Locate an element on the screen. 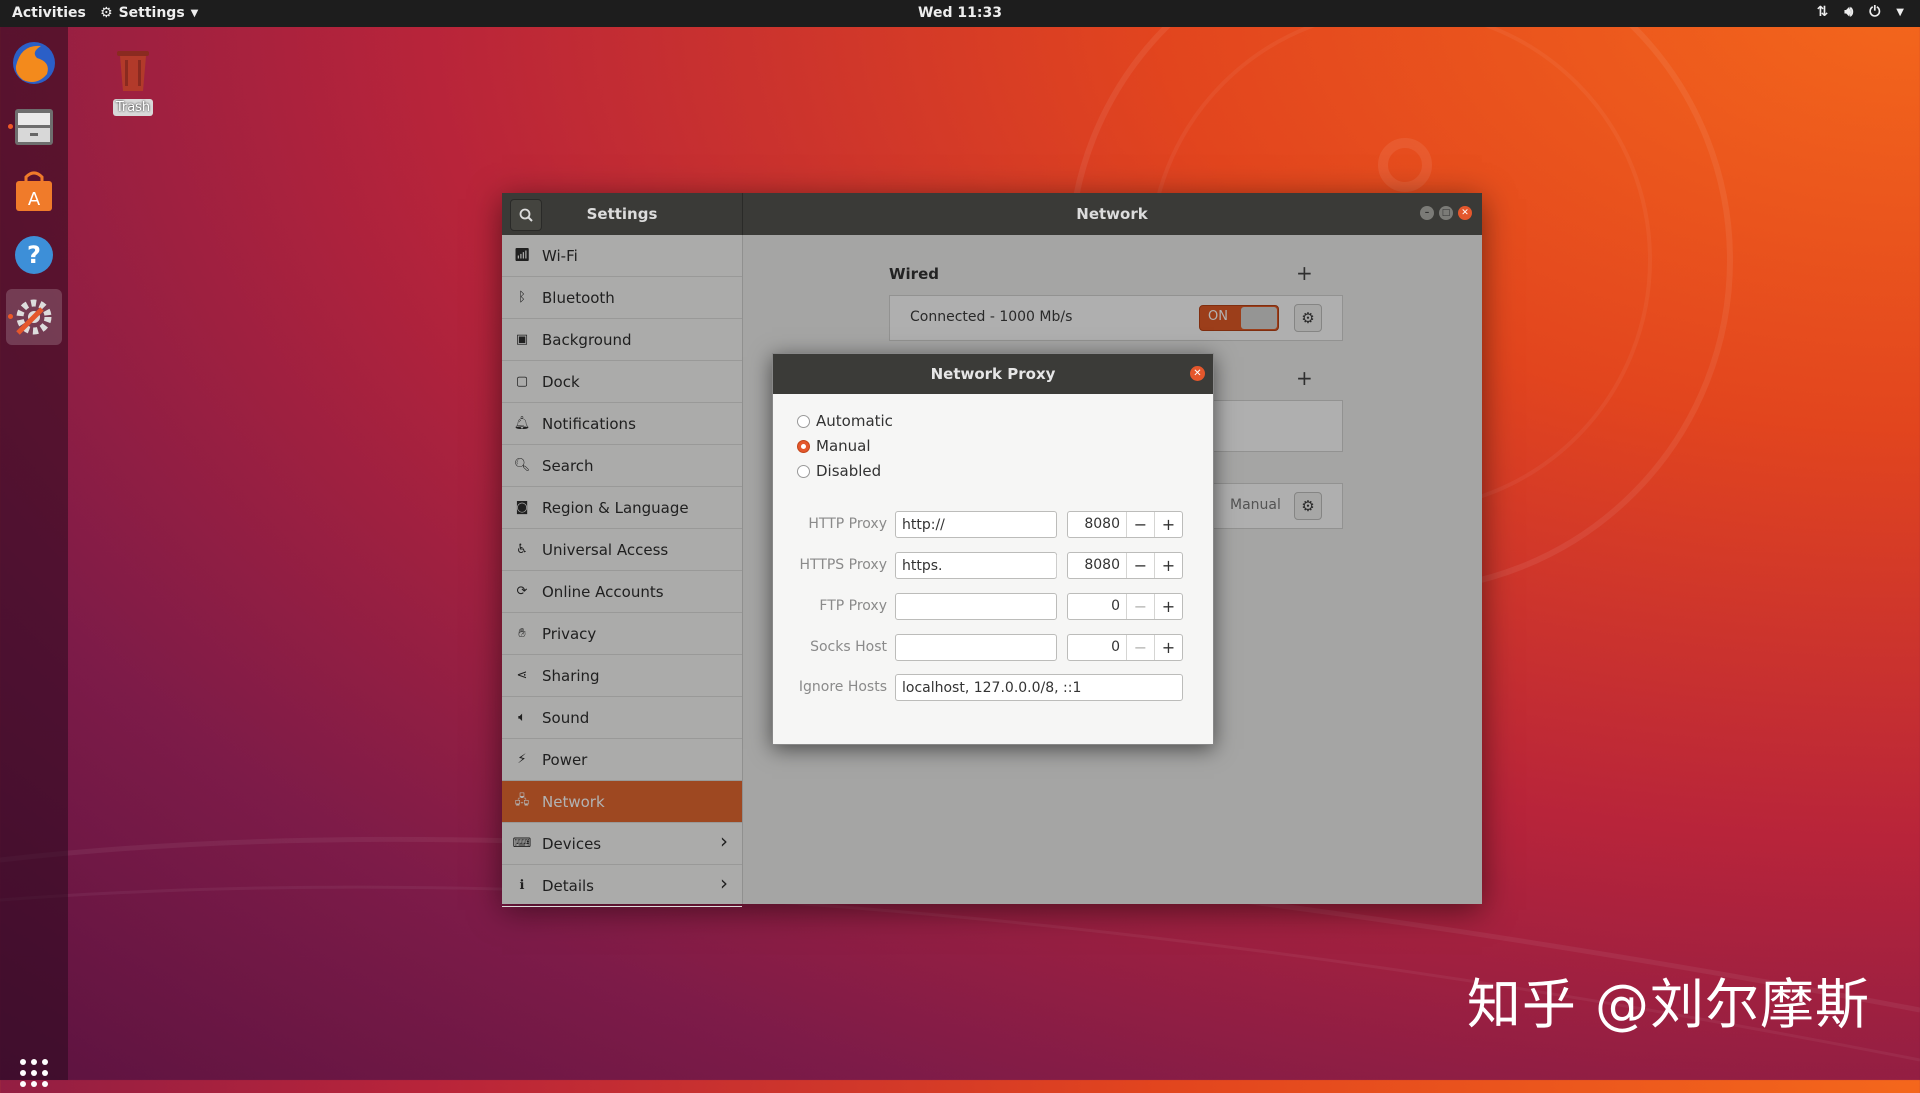 This screenshot has width=1920, height=1093. minimize-button: – is located at coordinates (1427, 213).